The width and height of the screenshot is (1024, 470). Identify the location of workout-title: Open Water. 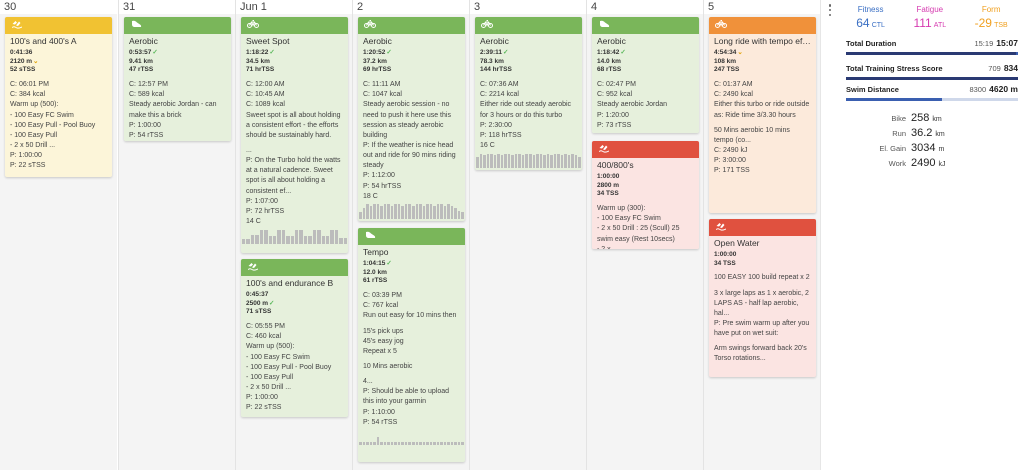
(737, 243).